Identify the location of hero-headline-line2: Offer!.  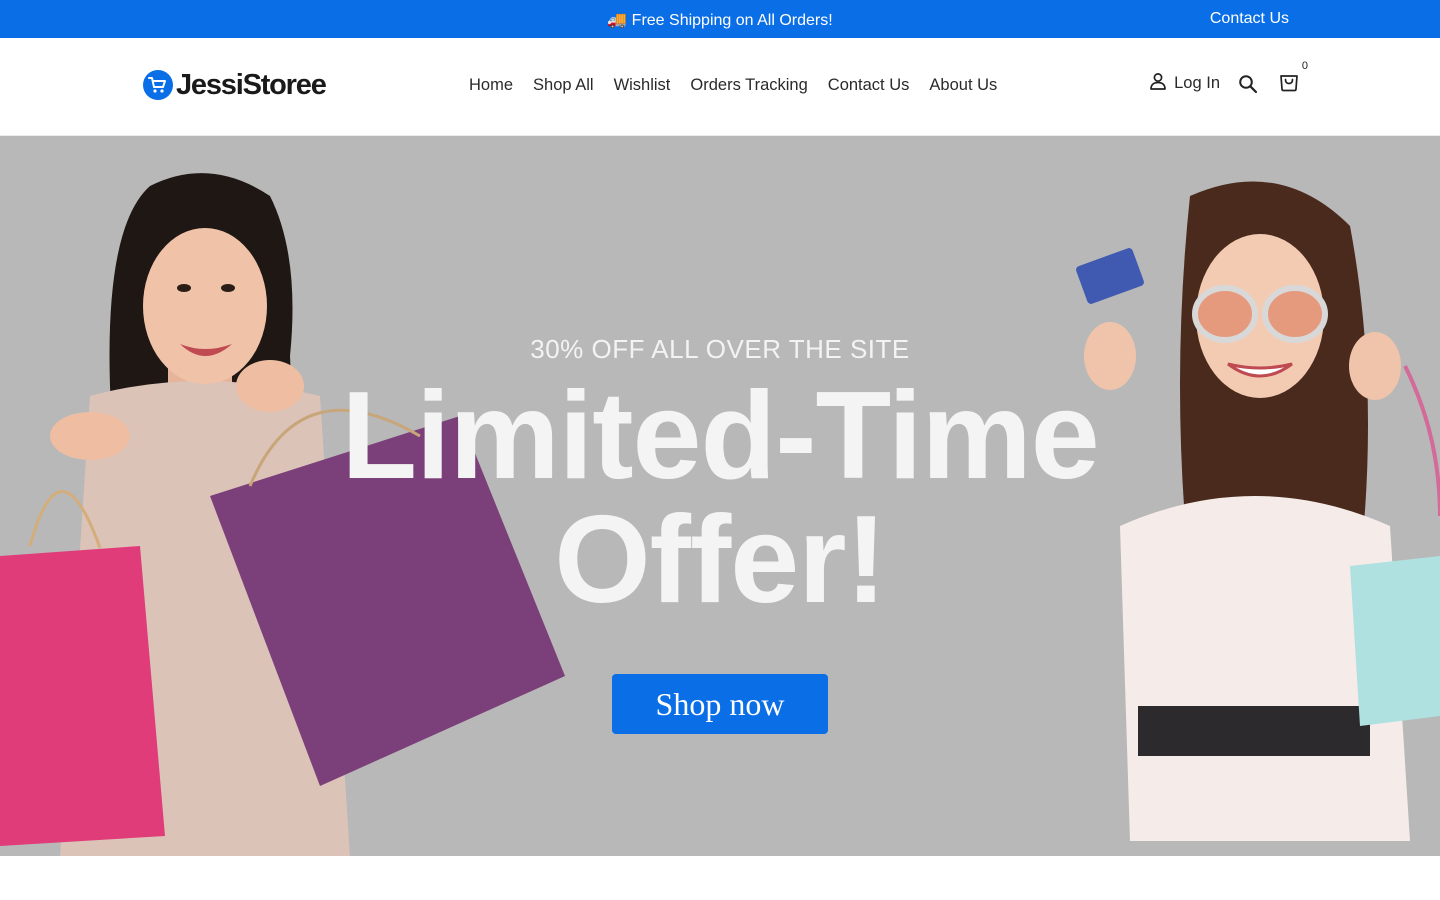
(720, 560).